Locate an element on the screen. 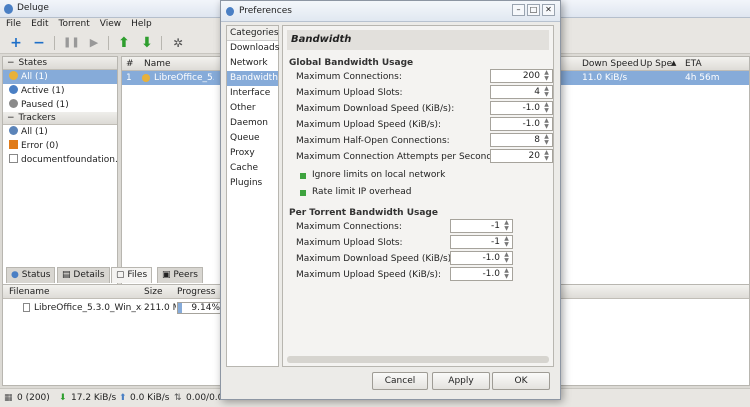 The height and width of the screenshot is (407, 750). category-proxy: Proxy is located at coordinates (252, 153).